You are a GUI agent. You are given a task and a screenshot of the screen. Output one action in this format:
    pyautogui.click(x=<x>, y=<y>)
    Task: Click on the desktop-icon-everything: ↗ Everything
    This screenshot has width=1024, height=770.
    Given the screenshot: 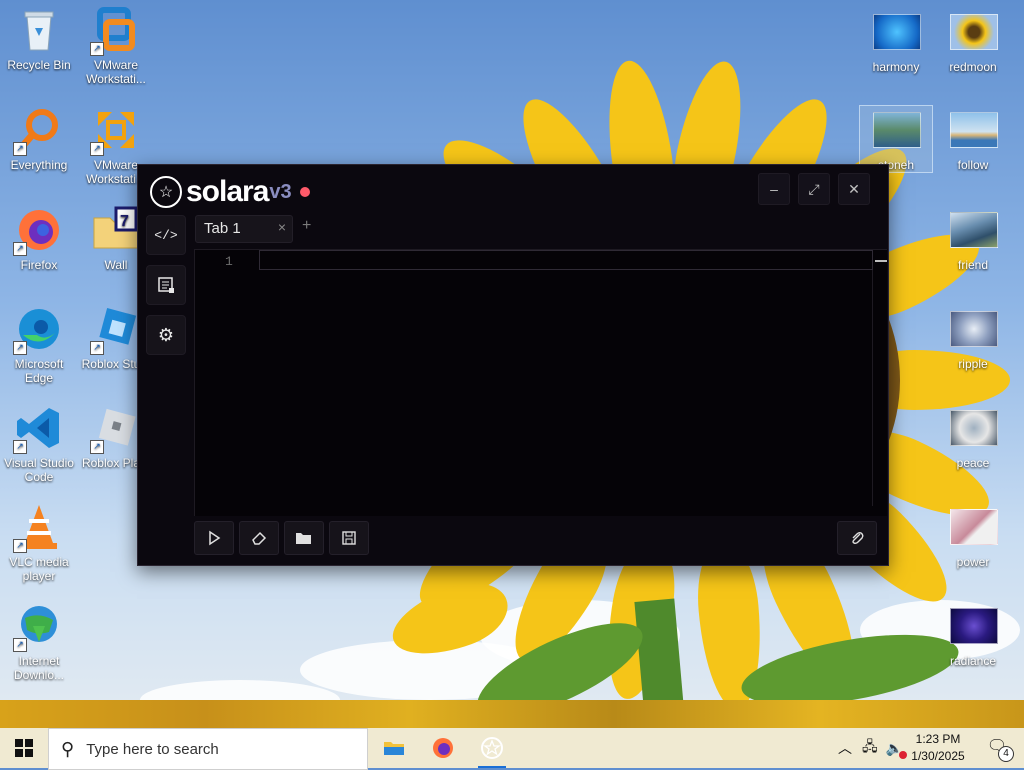 What is the action you would take?
    pyautogui.click(x=39, y=139)
    